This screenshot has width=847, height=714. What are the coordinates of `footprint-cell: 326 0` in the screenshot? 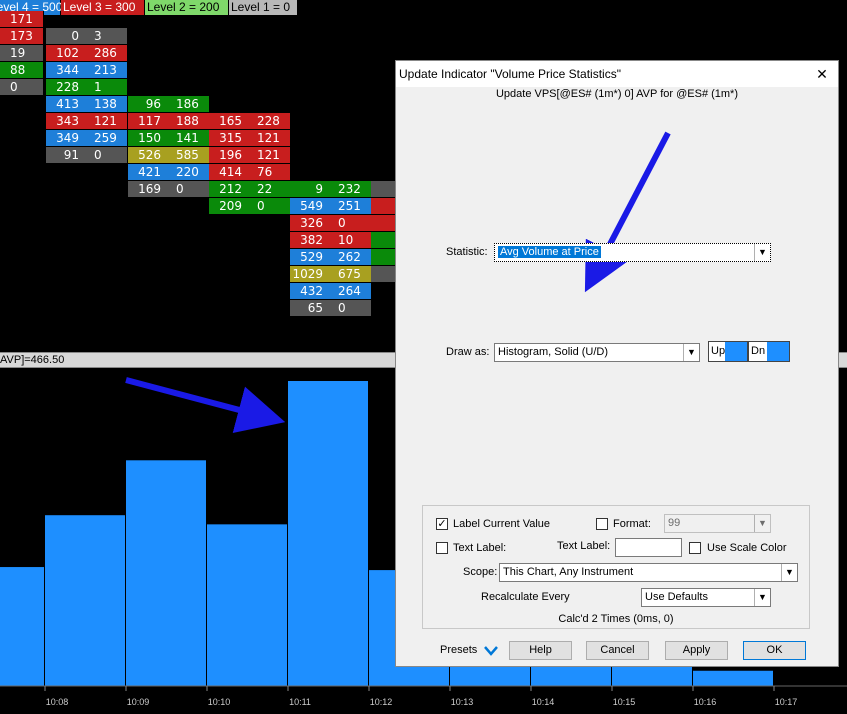 It's located at (331, 223).